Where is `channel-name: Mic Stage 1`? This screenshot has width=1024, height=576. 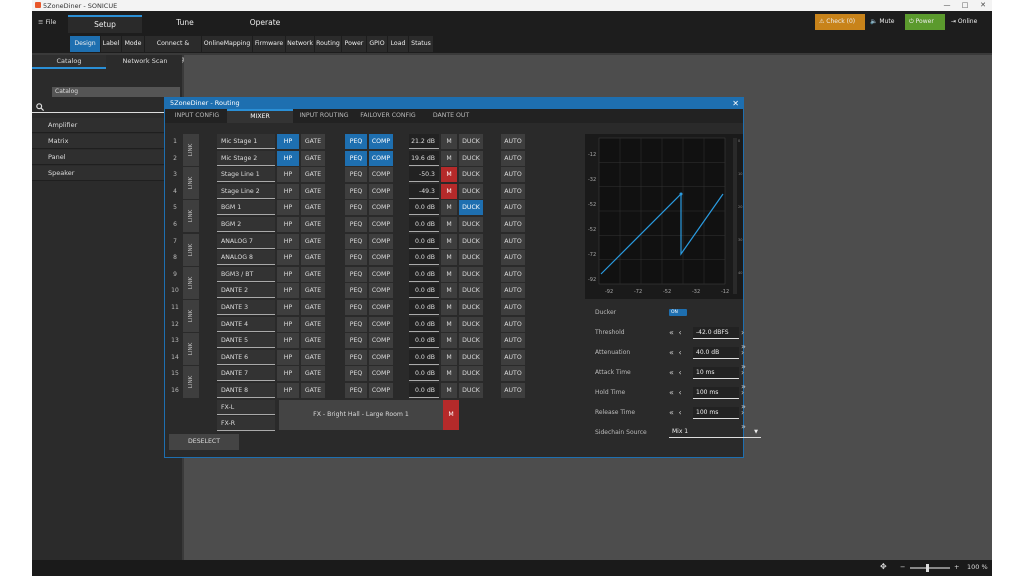 channel-name: Mic Stage 1 is located at coordinates (246, 141).